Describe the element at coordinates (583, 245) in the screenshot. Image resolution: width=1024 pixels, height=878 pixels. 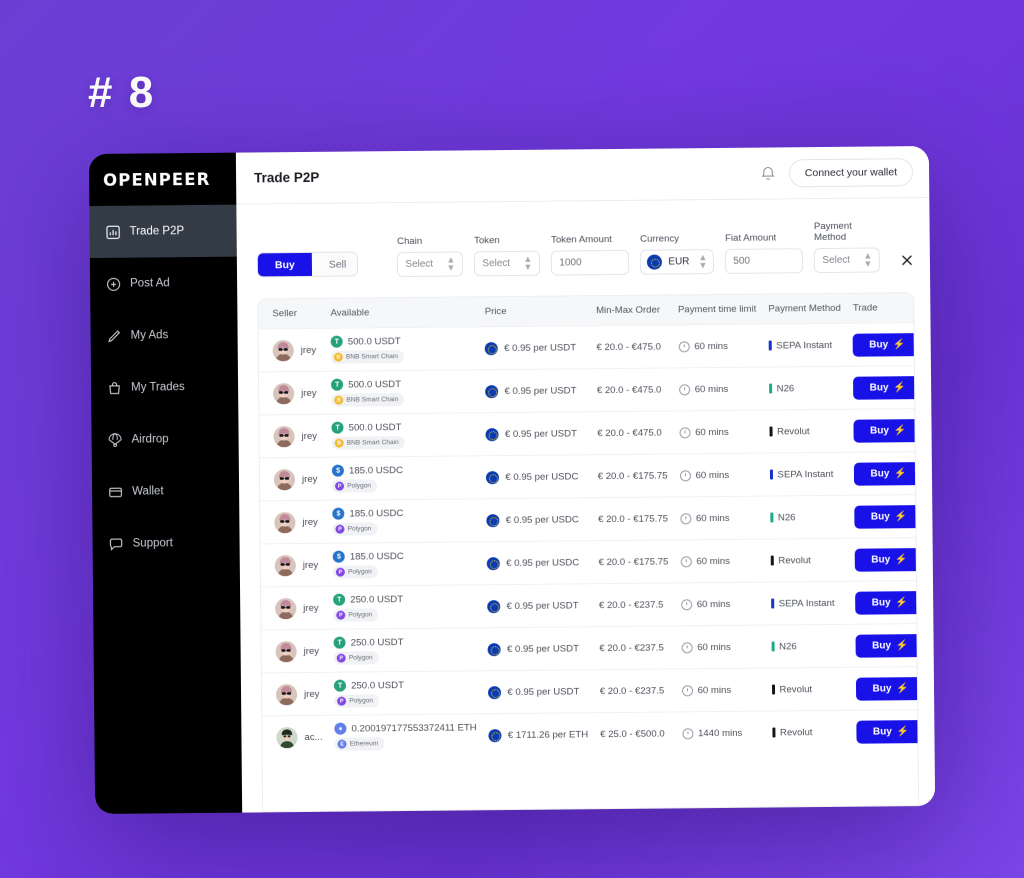
I see `filter-bar: Buy Sell Chain Select ▲ ▼ Token Select ▲ ▼` at that location.